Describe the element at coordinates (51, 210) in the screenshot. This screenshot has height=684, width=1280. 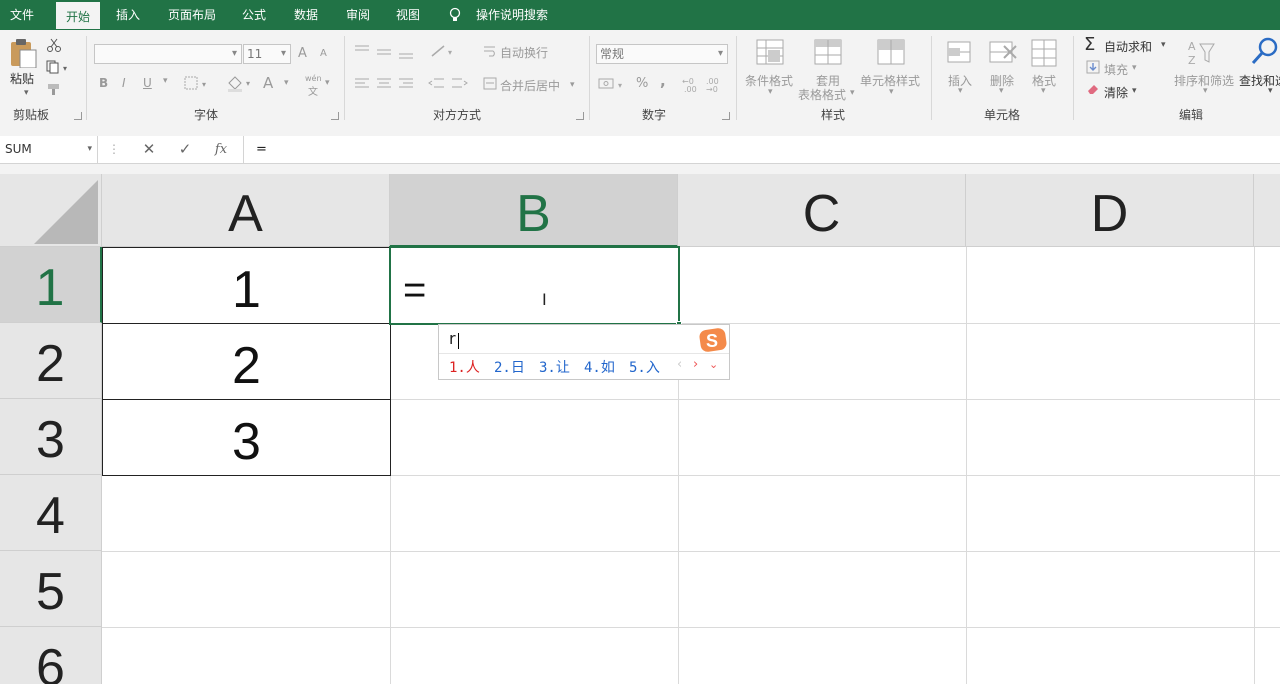
I see `select-all-button` at that location.